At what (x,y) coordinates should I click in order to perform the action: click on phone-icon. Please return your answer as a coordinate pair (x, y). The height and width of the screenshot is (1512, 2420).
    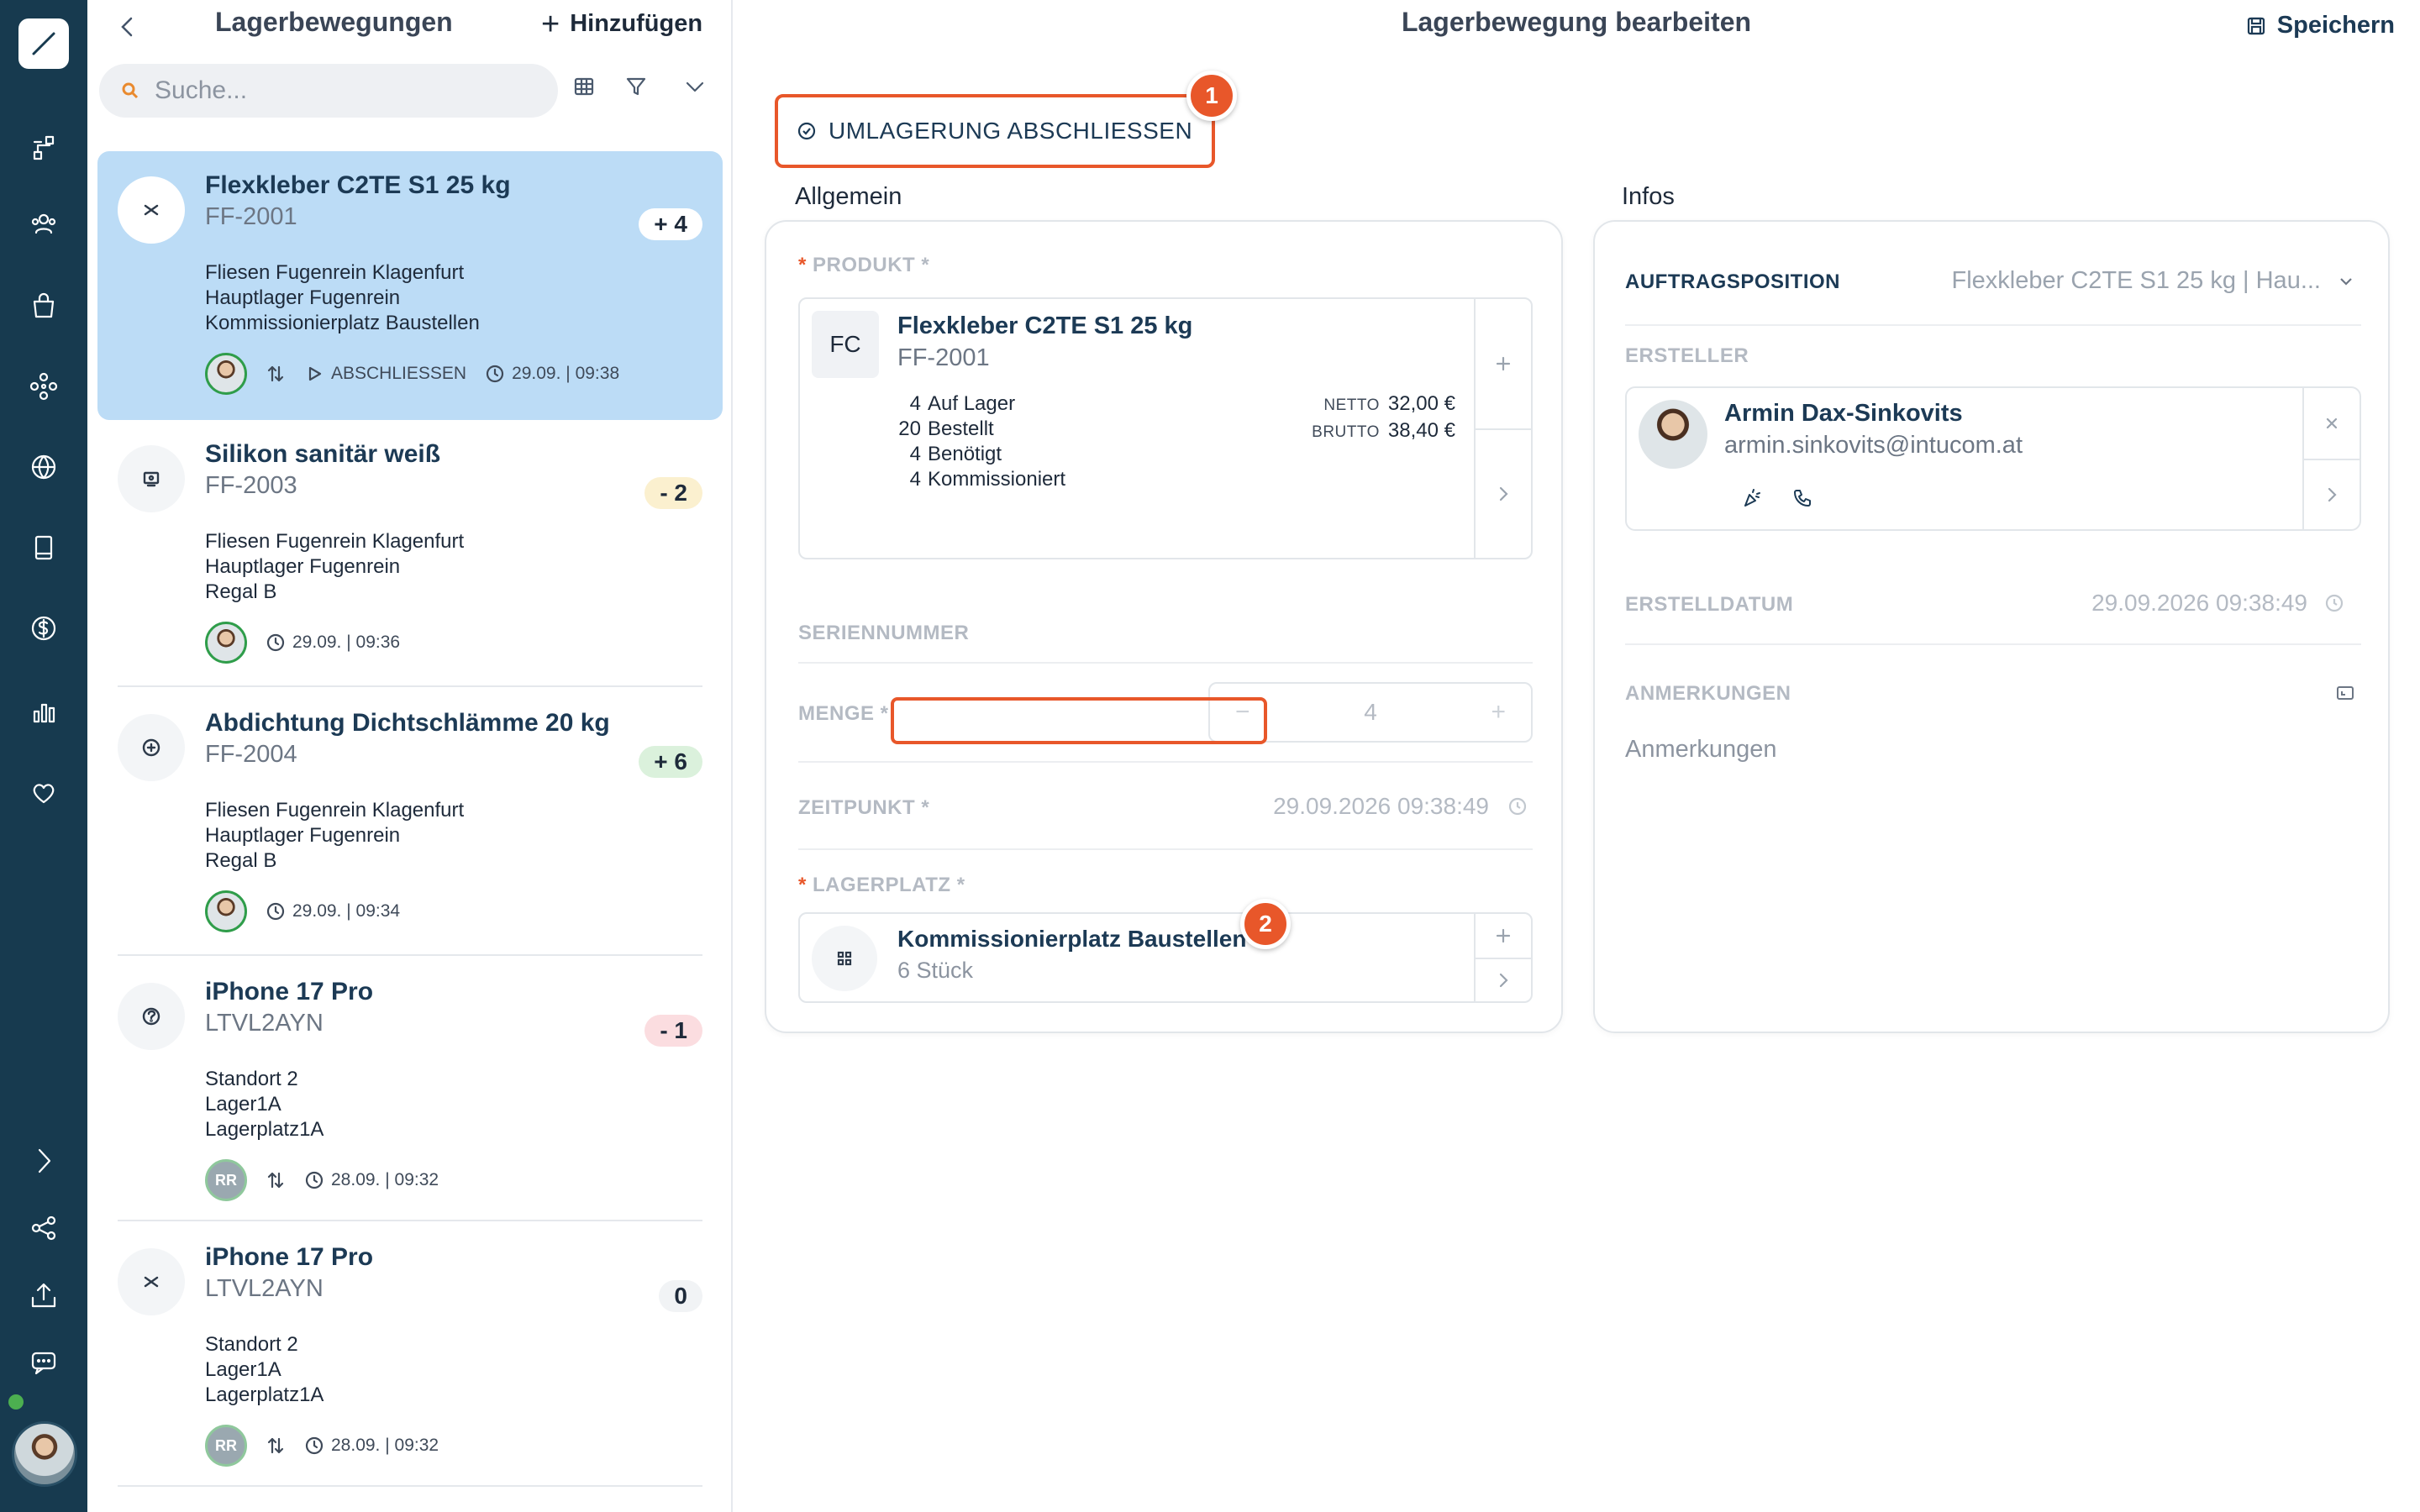
    Looking at the image, I should click on (1802, 498).